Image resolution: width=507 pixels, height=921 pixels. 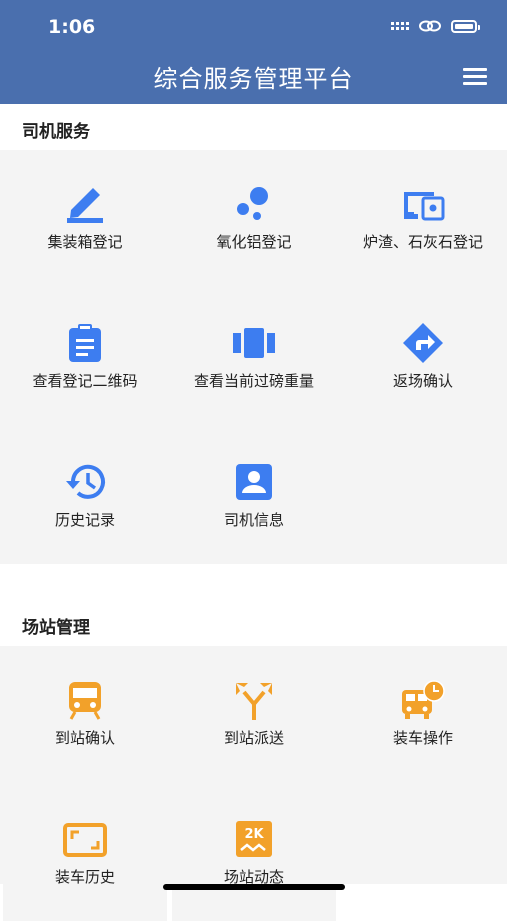 What do you see at coordinates (254, 482) in the screenshot?
I see `contact-card-icon` at bounding box center [254, 482].